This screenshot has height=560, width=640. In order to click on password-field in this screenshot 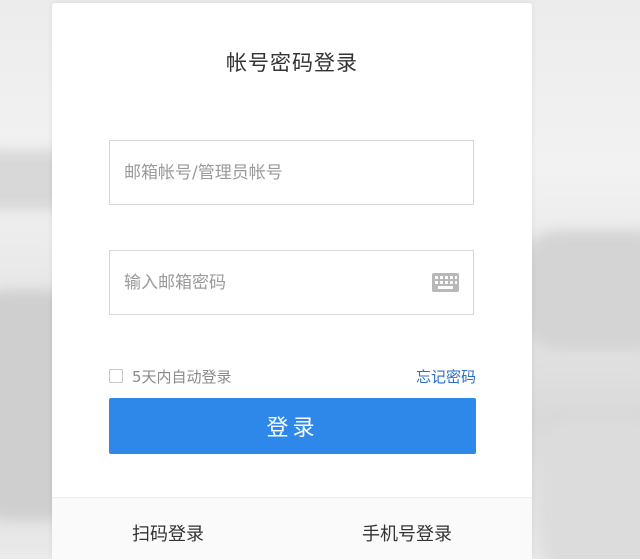, I will do `click(291, 282)`.